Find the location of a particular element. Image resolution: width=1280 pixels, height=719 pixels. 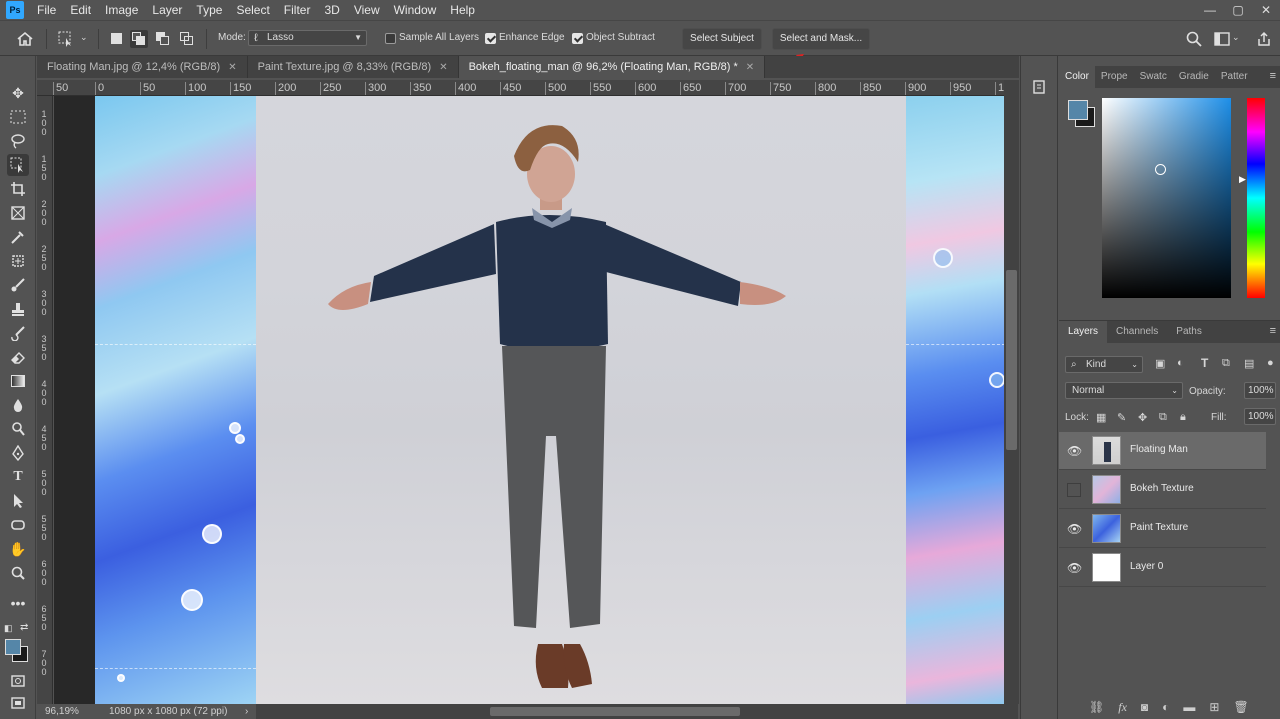

clone-stamp-tool-icon is located at coordinates (18, 309).